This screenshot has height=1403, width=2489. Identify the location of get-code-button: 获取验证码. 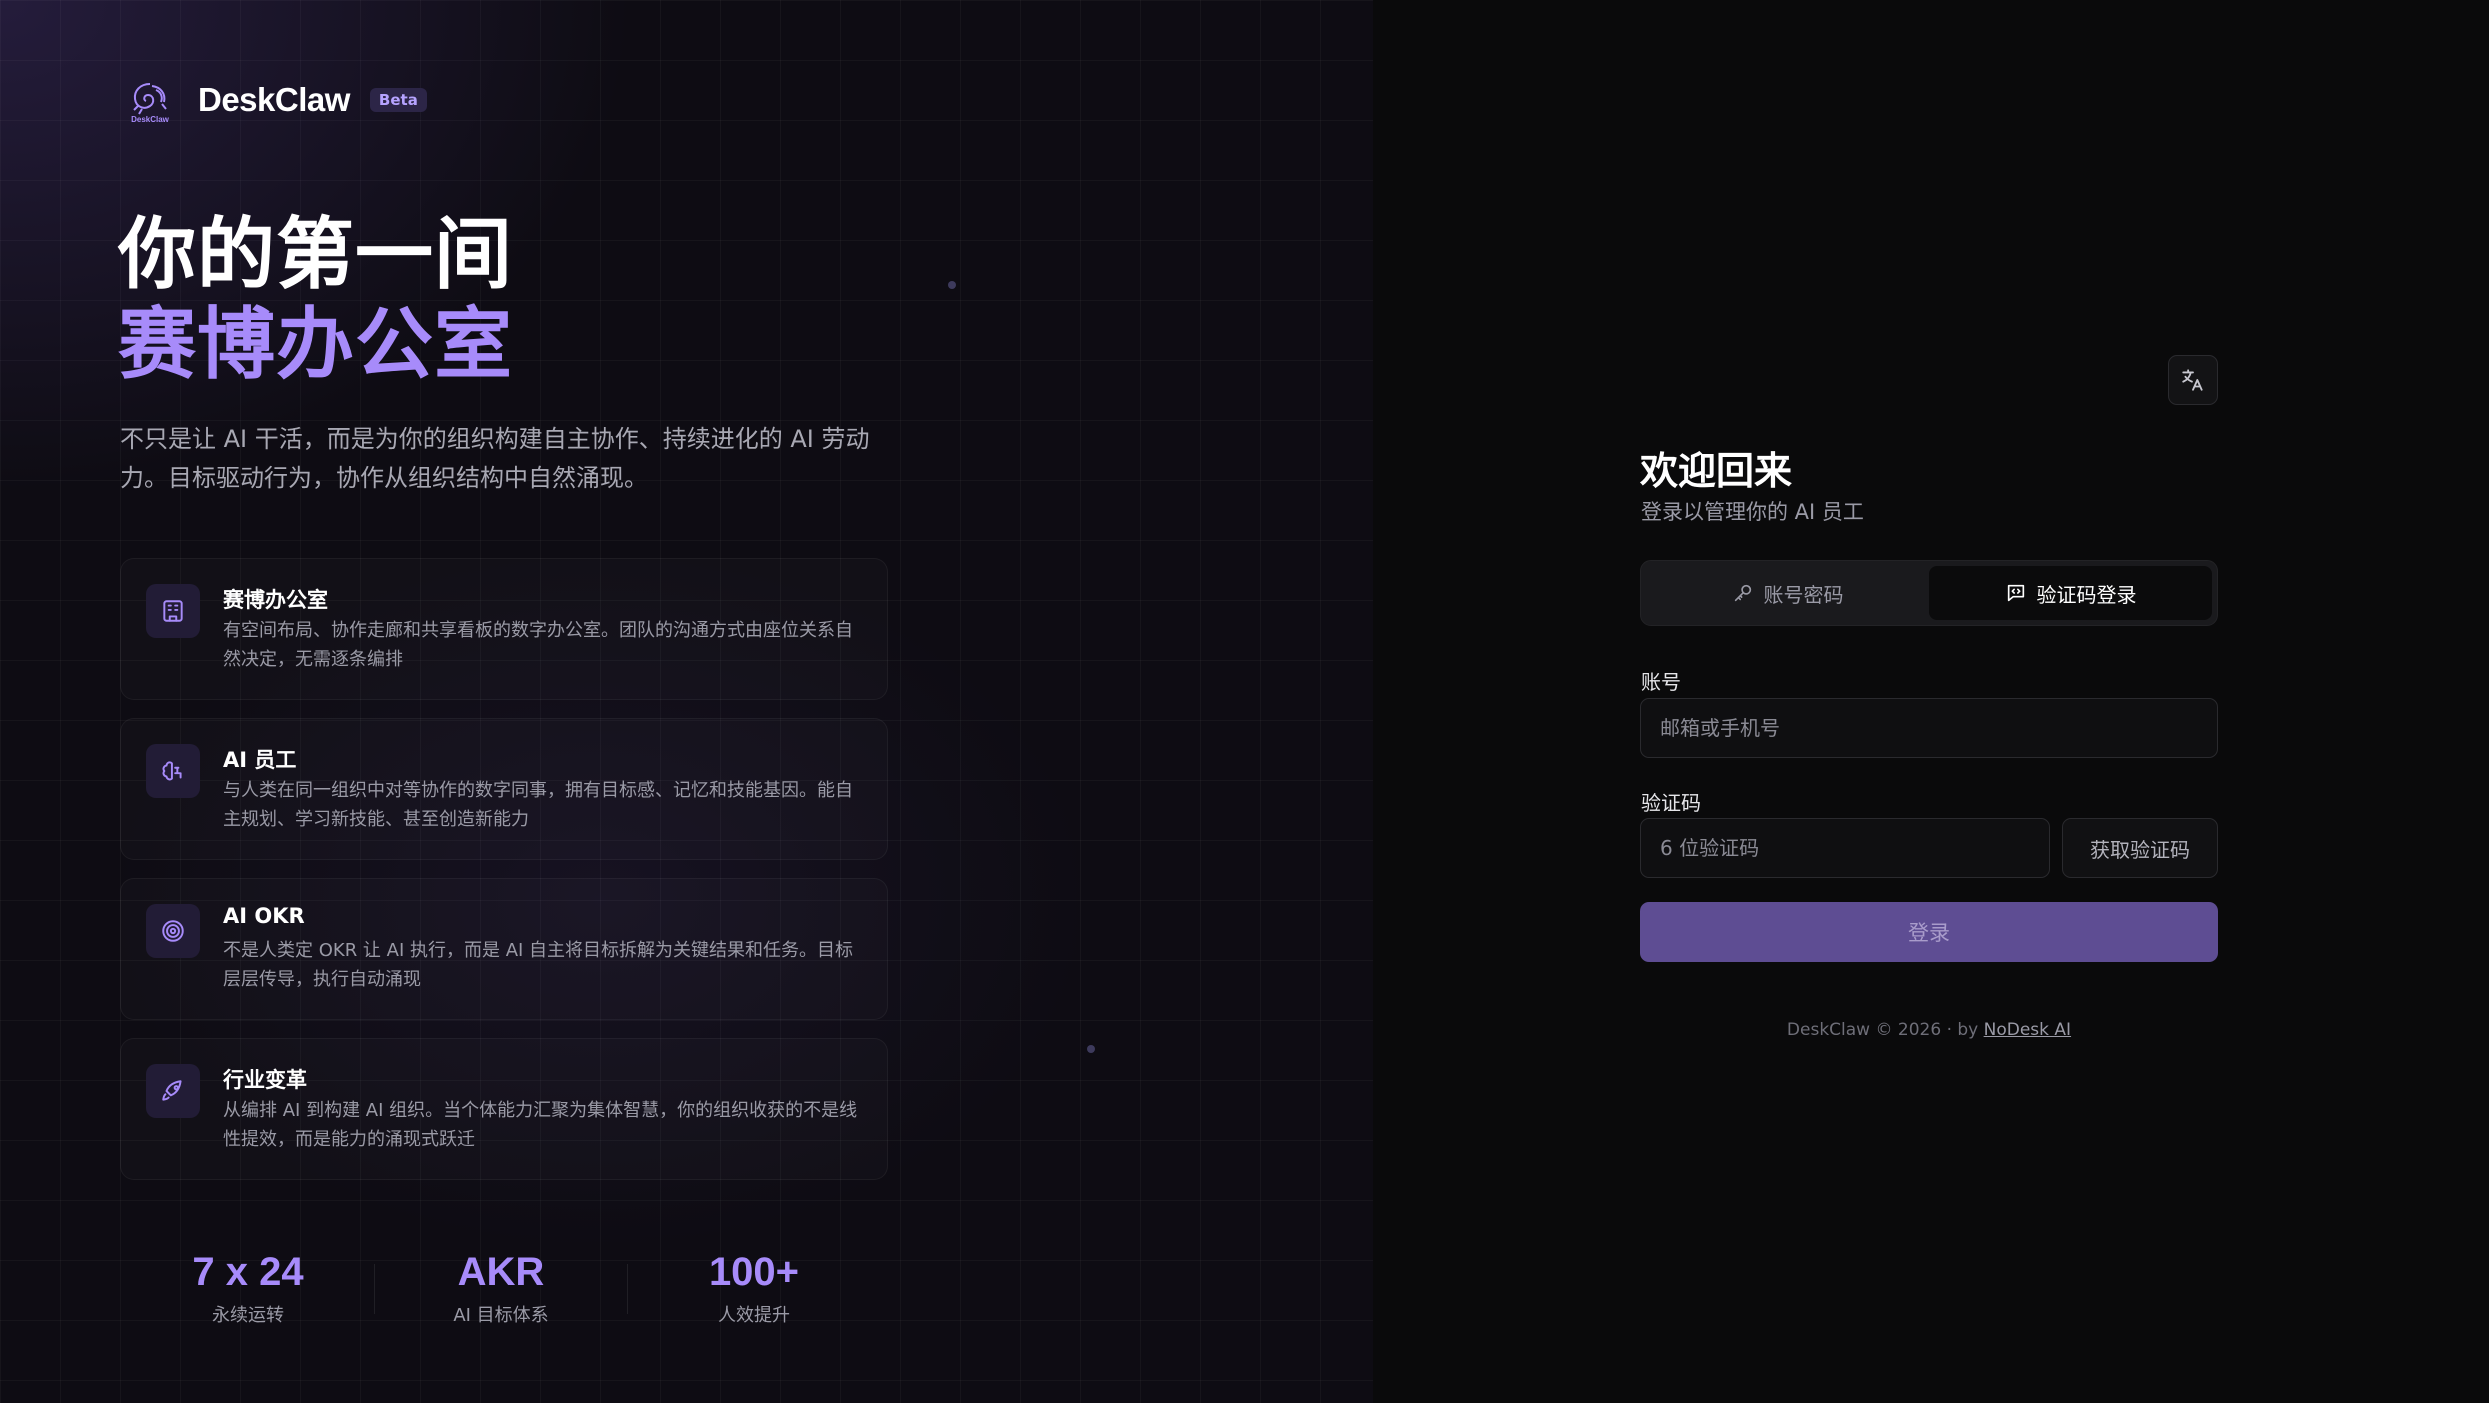
(2140, 848).